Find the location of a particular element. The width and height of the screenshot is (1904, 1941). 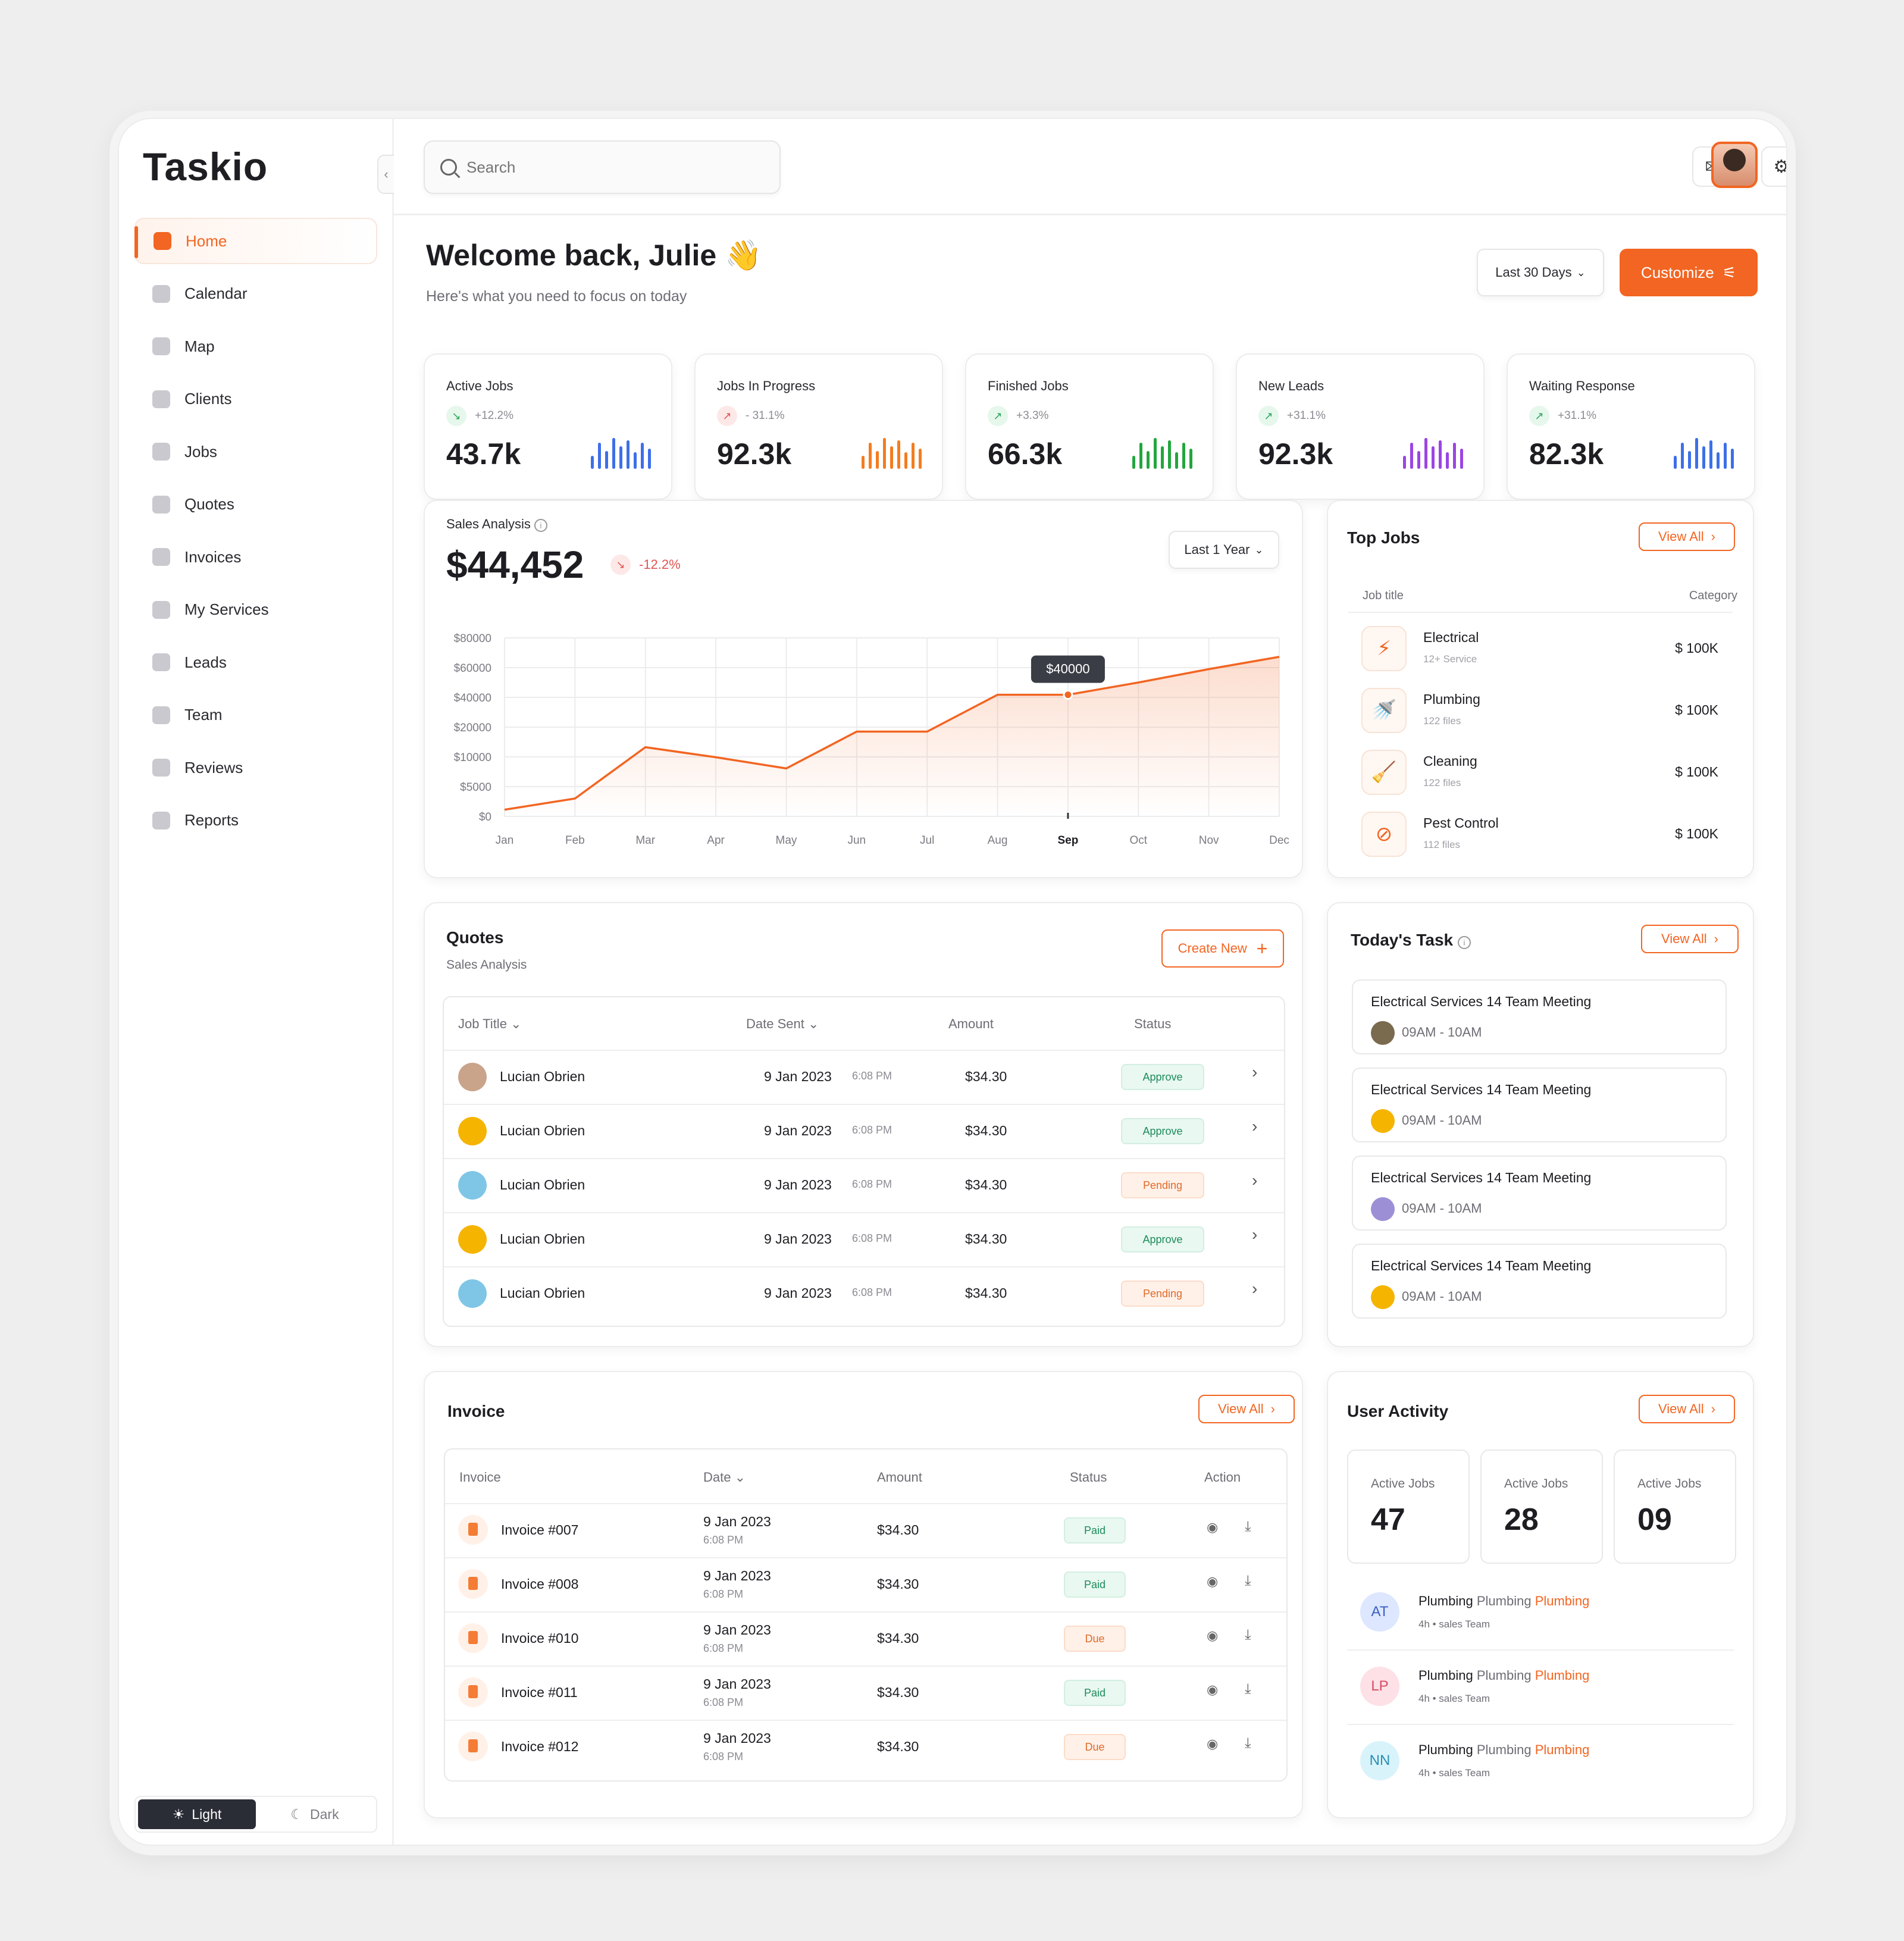

settings-button: ⚙ is located at coordinates (1773, 166).